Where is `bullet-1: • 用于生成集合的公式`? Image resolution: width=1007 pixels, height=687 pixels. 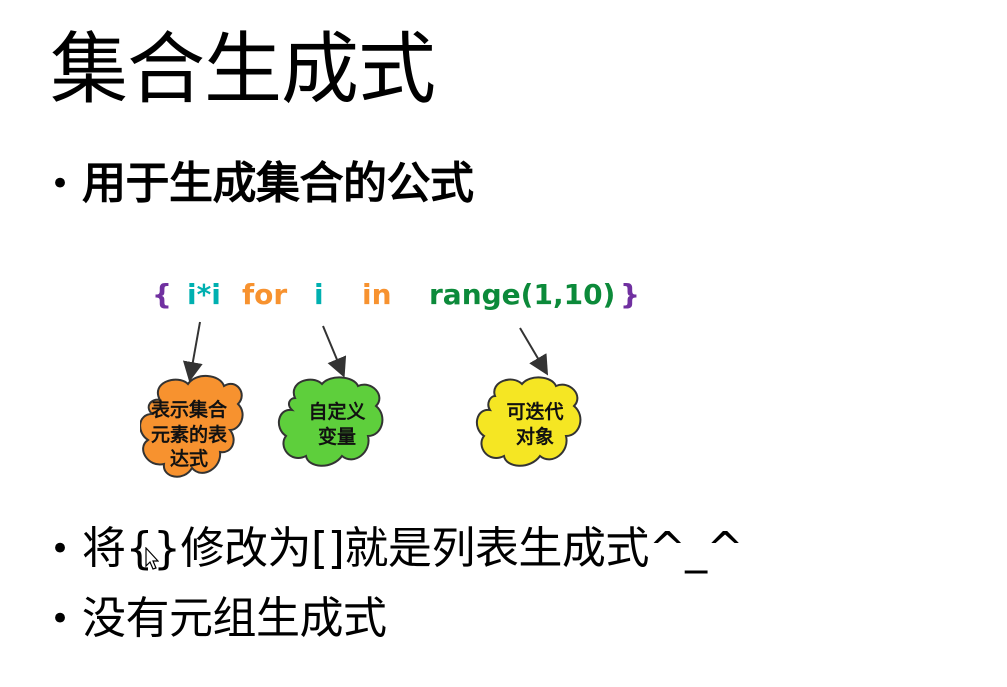
bullet-1: • 用于生成集合的公式 is located at coordinates (262, 183).